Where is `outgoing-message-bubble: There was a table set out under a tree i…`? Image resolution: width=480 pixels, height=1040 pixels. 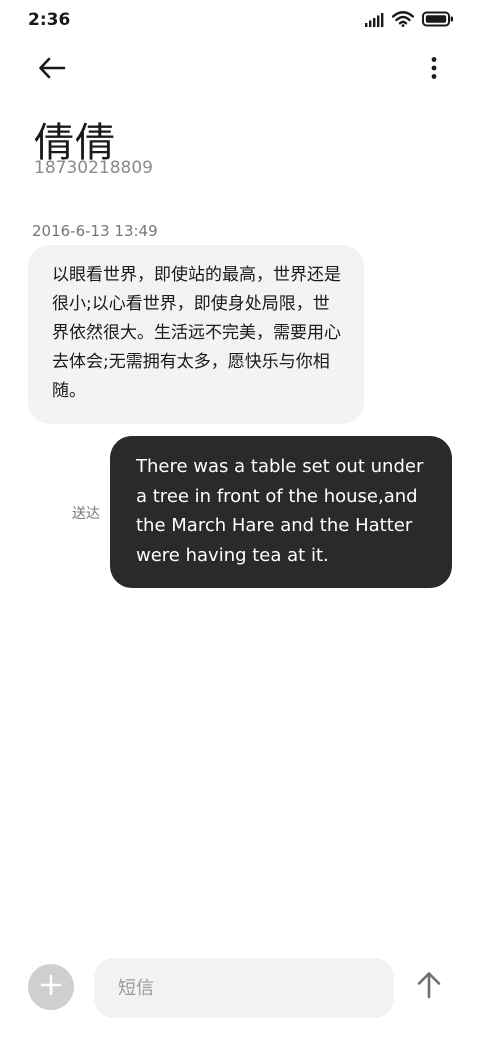
outgoing-message-bubble: There was a table set out under a tree i… is located at coordinates (281, 512).